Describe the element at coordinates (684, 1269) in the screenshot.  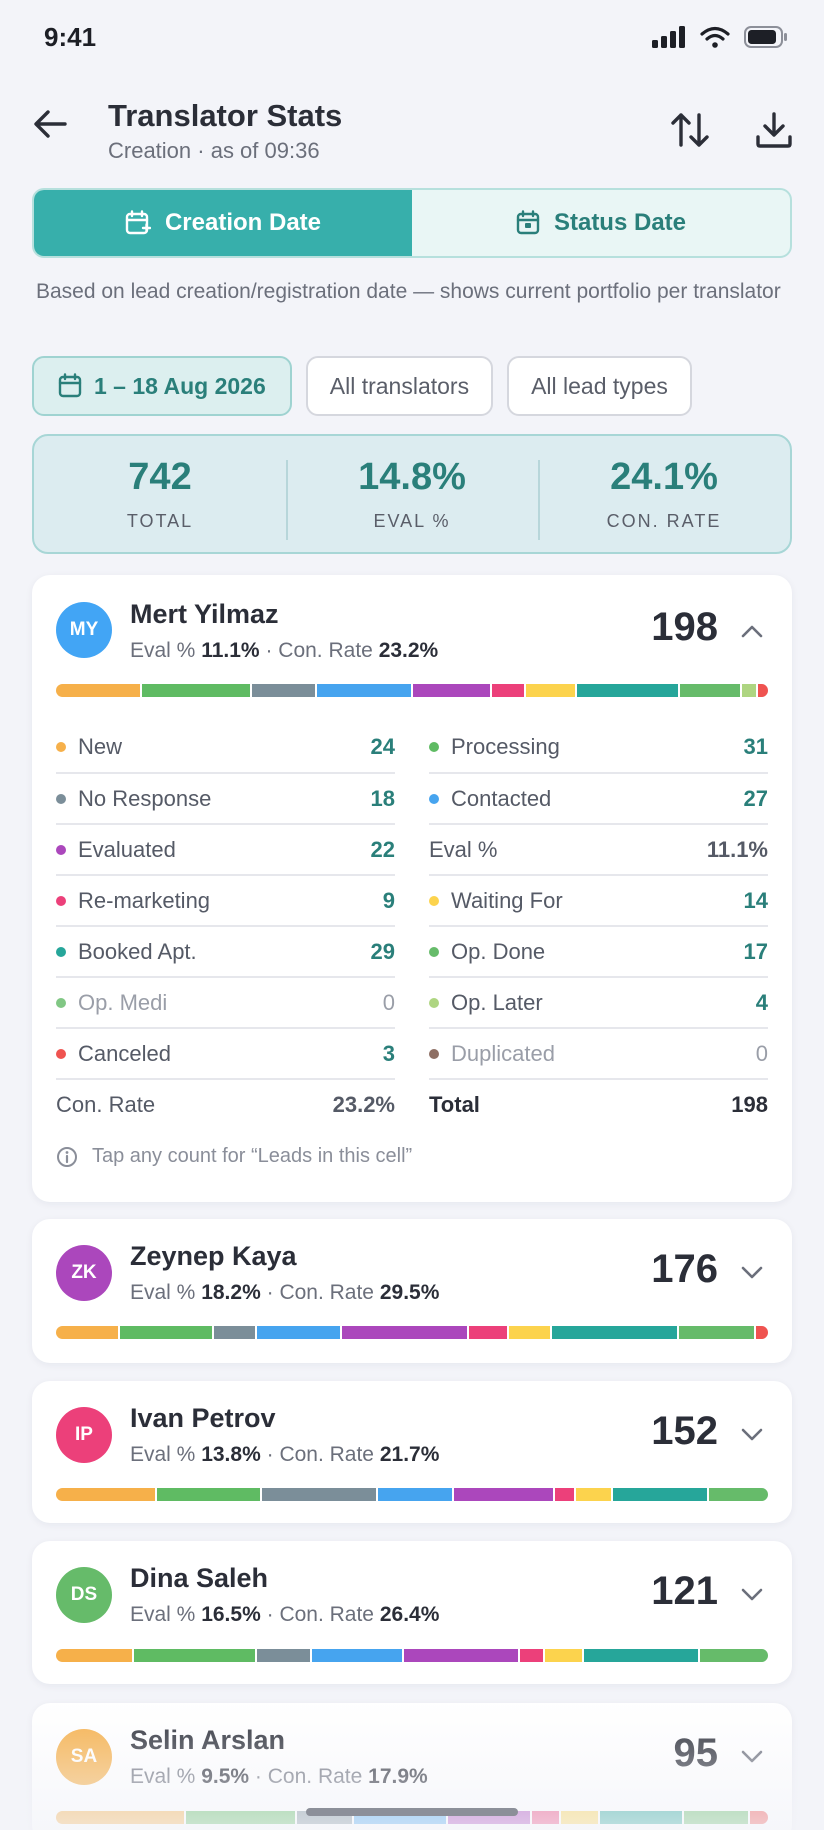
I see `translator-total: 176` at that location.